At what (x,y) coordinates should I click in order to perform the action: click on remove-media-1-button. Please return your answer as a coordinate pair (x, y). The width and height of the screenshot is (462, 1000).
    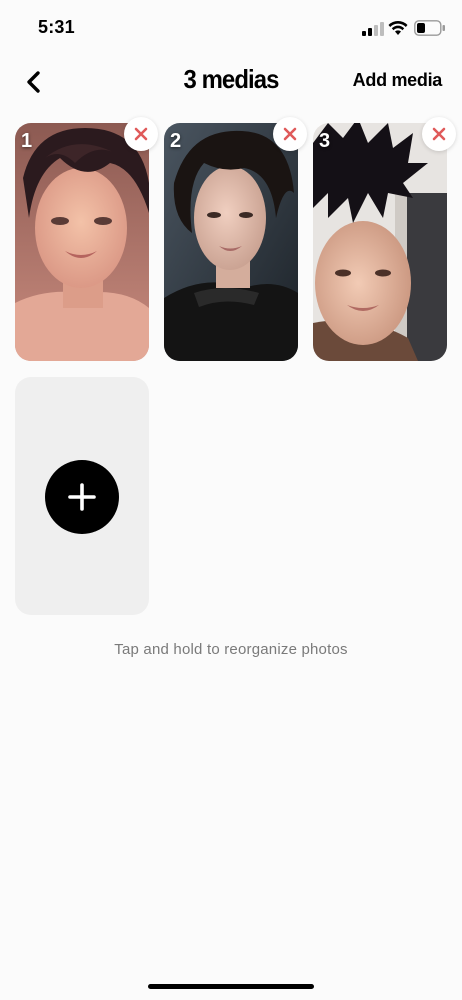
    Looking at the image, I should click on (141, 134).